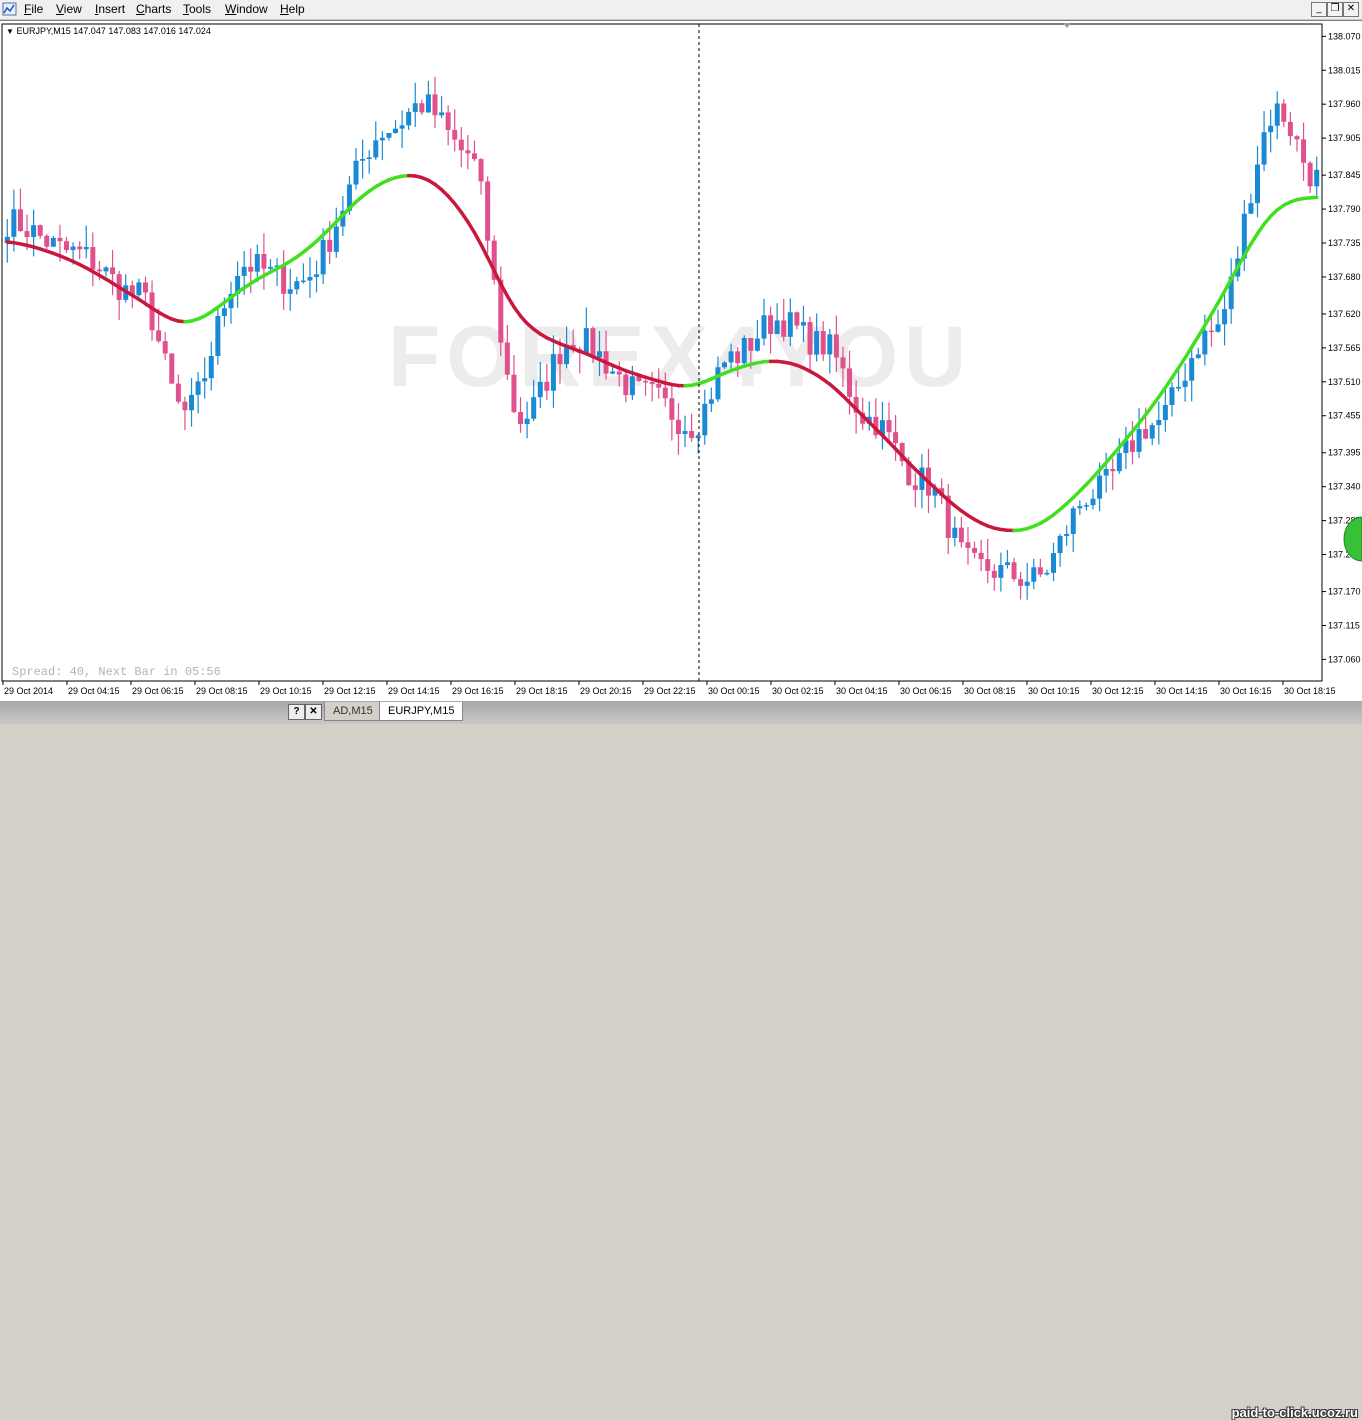 The height and width of the screenshot is (1420, 1362). I want to click on time-label: 29 Oct 14:15, so click(414, 691).